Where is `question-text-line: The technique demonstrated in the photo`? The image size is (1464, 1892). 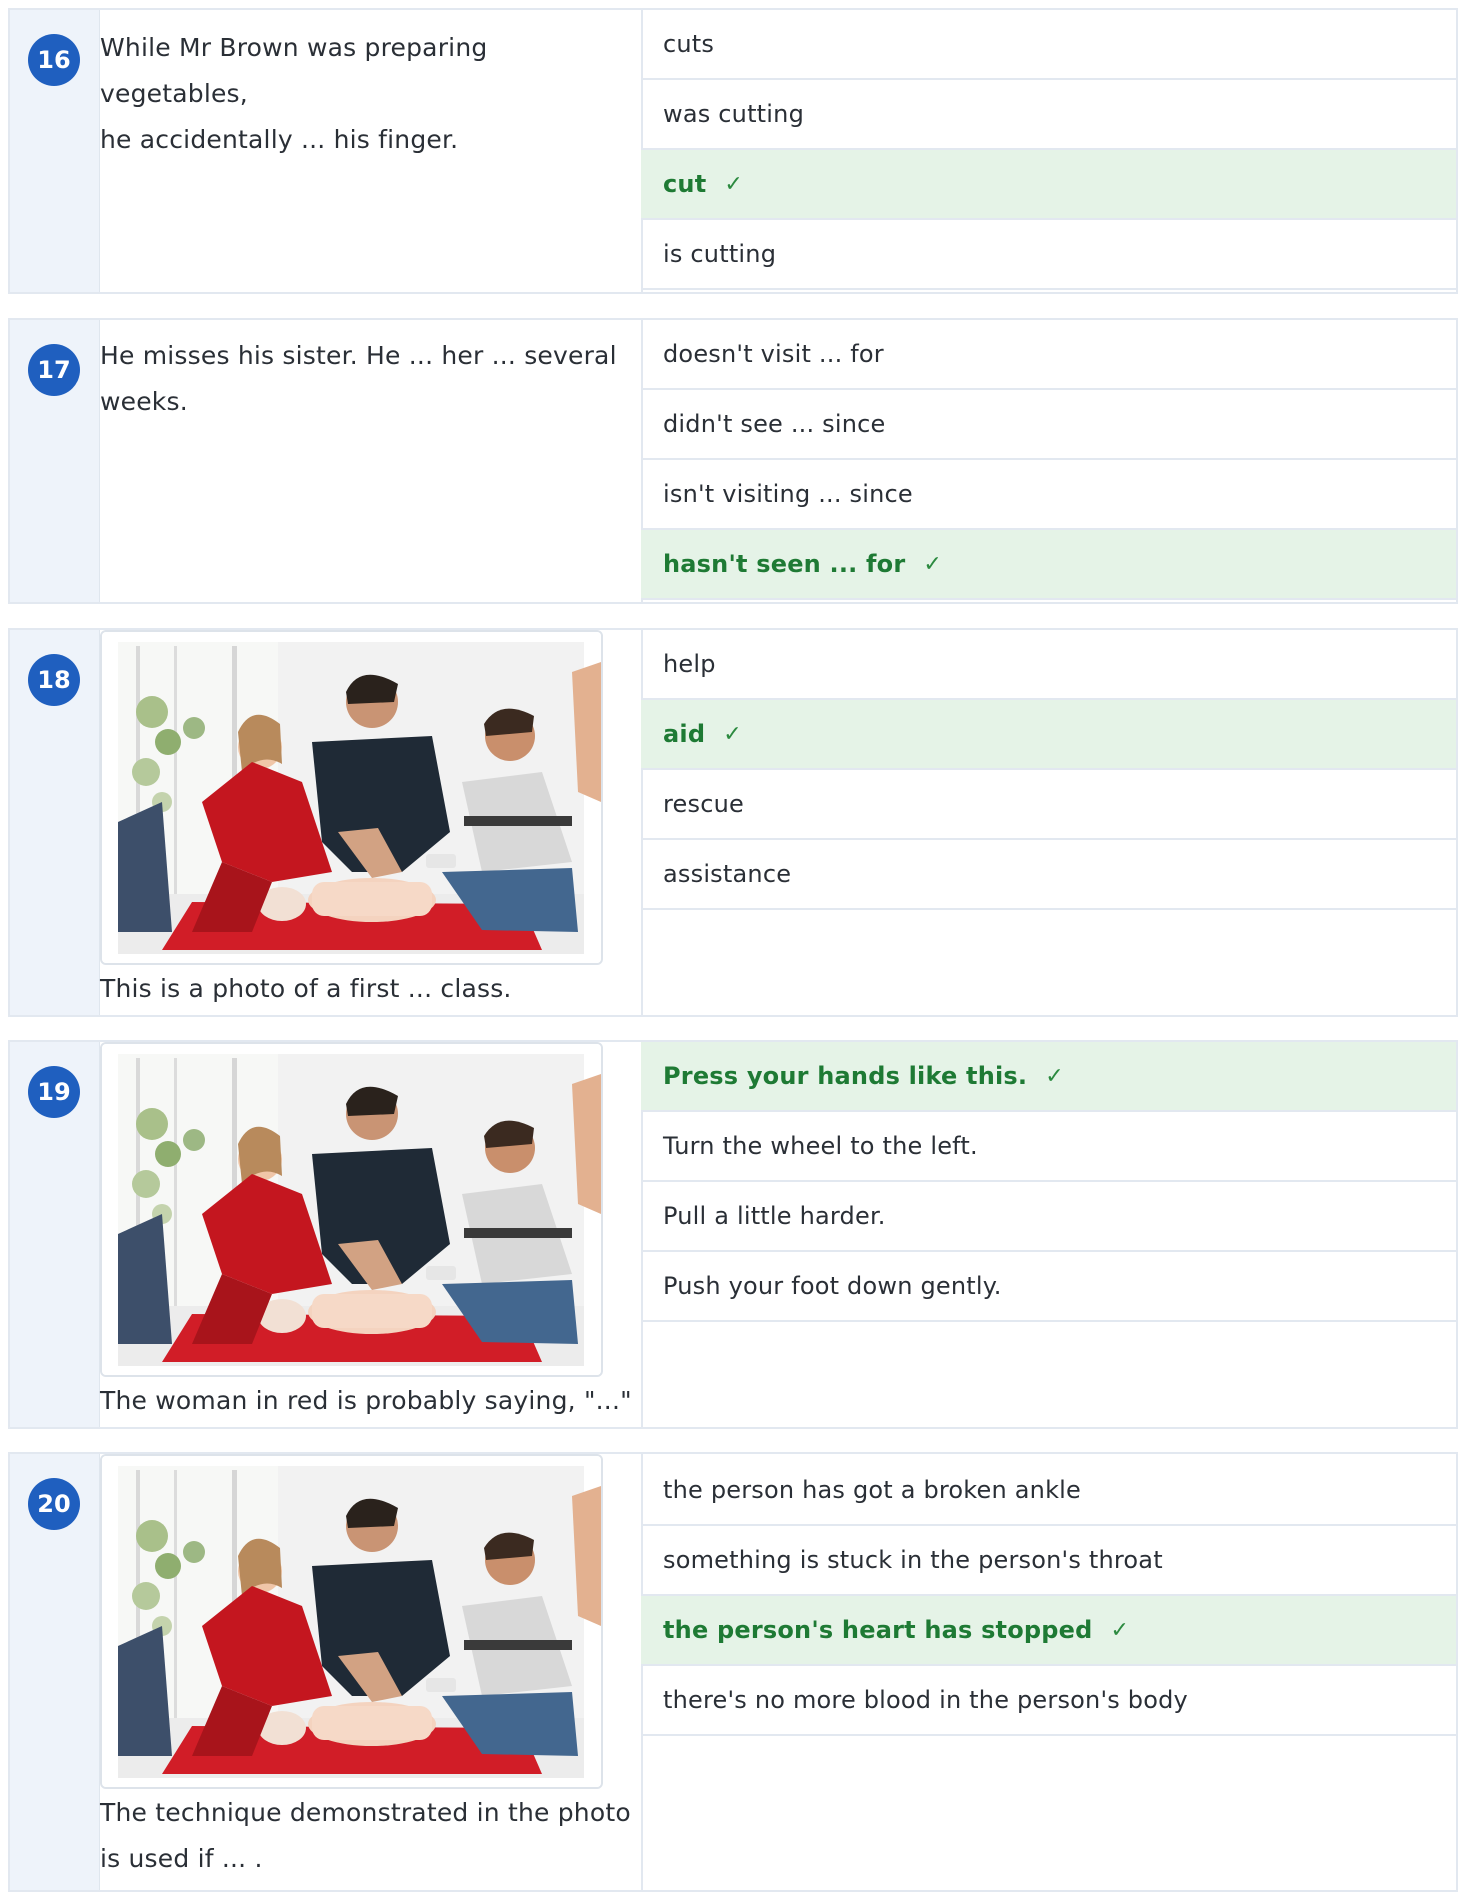 question-text-line: The technique demonstrated in the photo is located at coordinates (365, 1812).